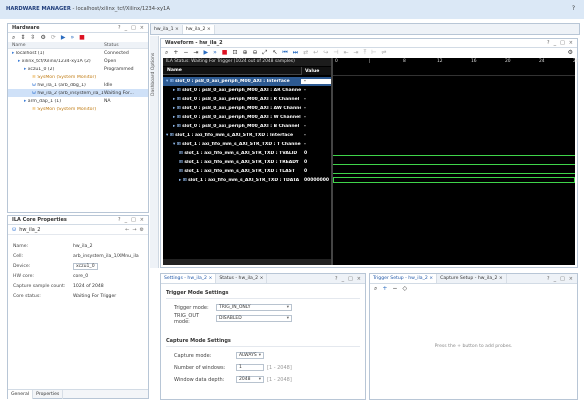 The width and height of the screenshot is (584, 404). What do you see at coordinates (373, 52) in the screenshot?
I see `ruler-icon: ⊢` at bounding box center [373, 52].